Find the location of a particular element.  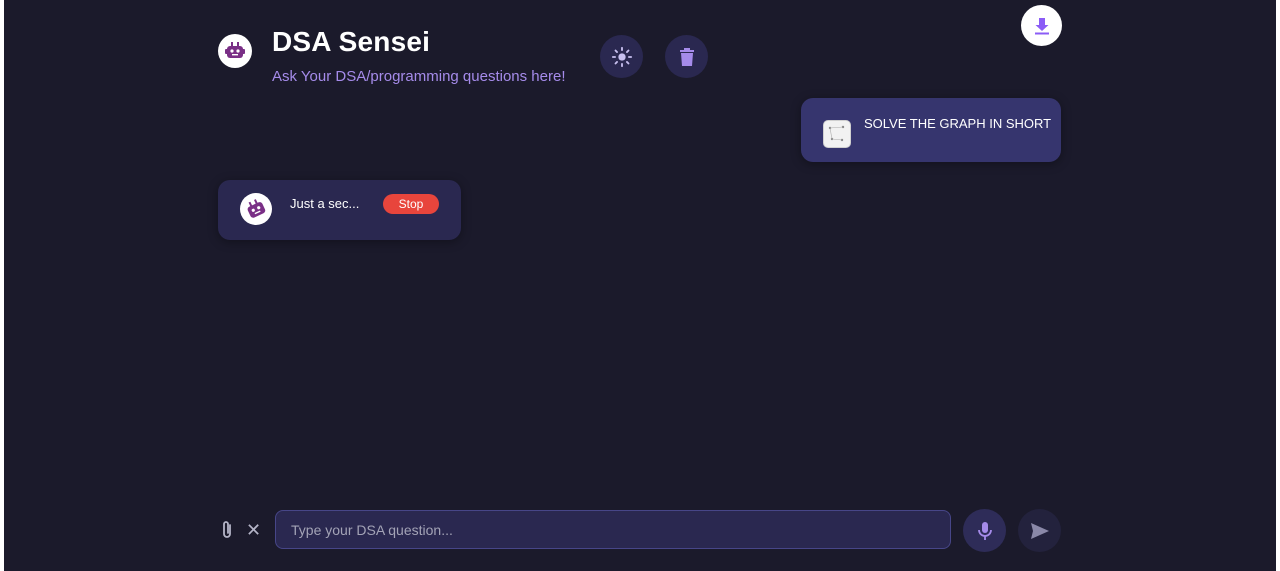

stop-button: Stop is located at coordinates (411, 204).